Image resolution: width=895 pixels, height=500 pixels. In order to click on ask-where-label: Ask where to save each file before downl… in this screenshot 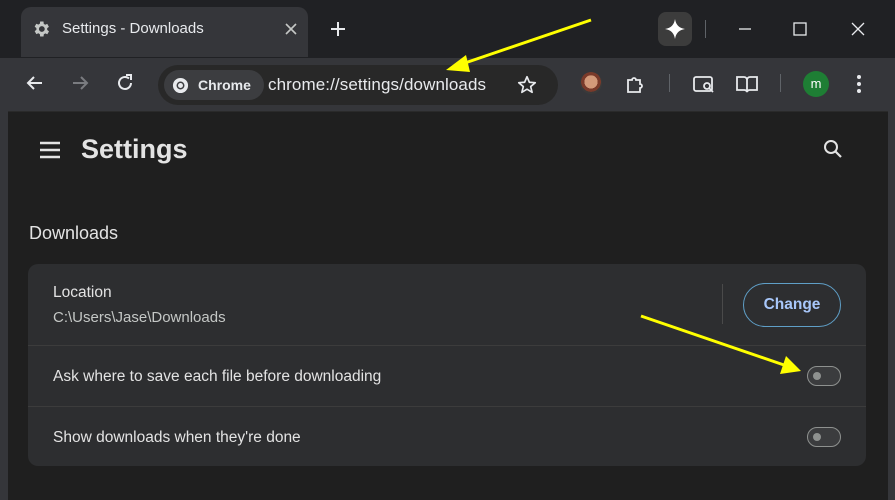, I will do `click(217, 376)`.